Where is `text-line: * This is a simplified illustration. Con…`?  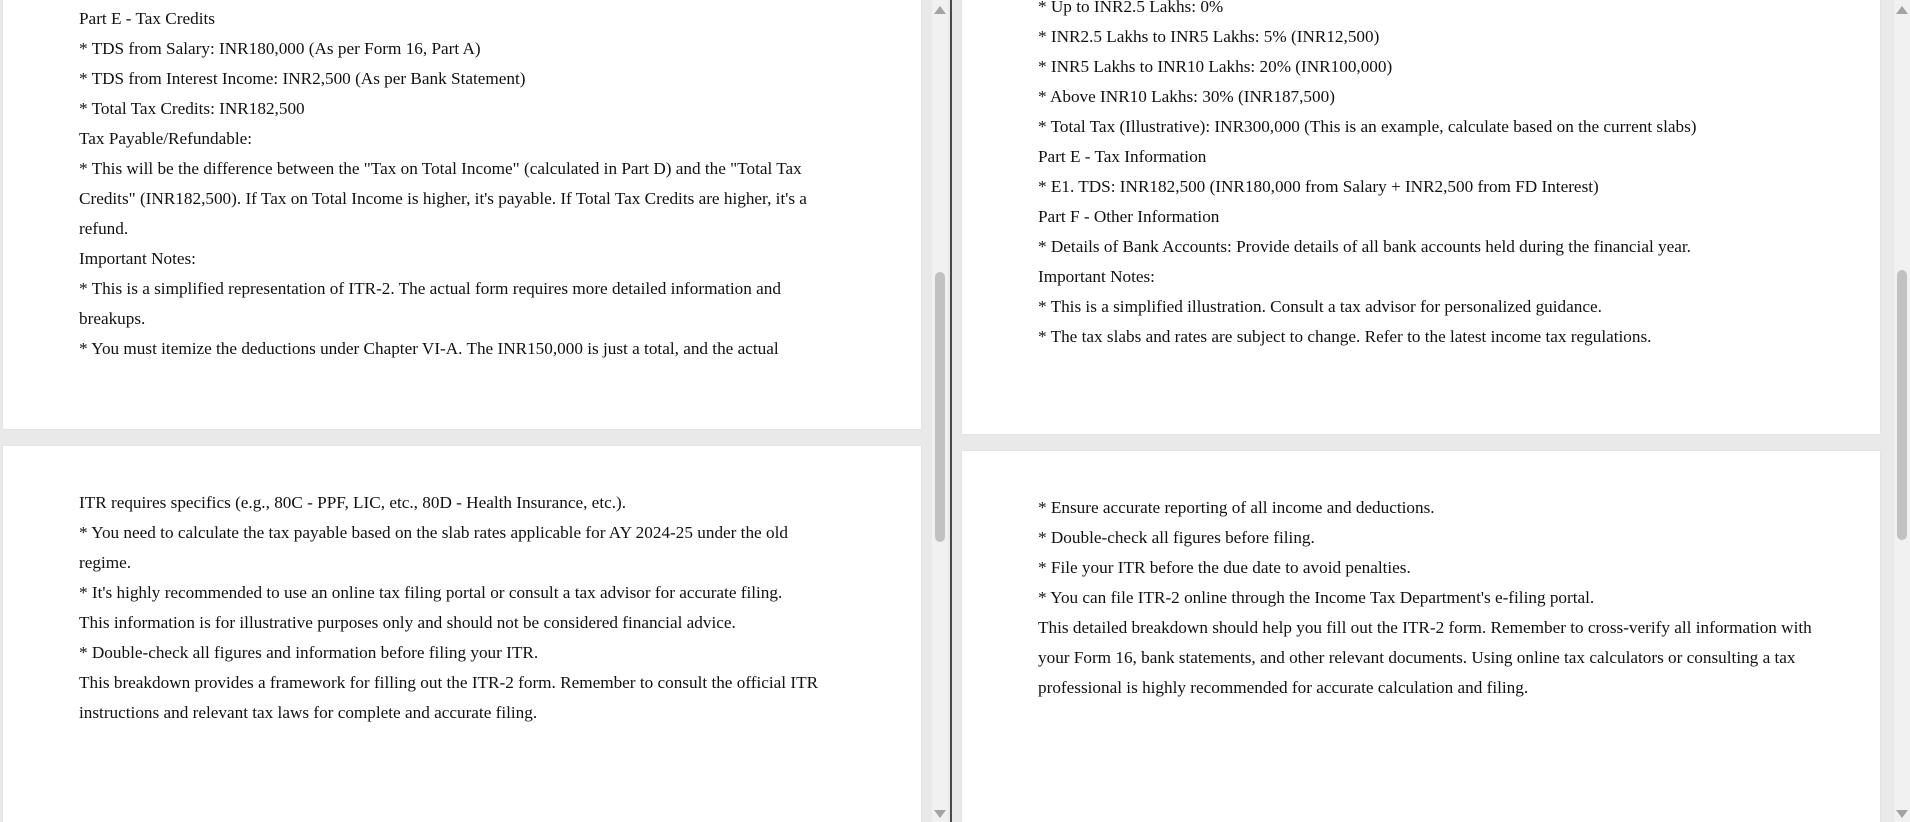
text-line: * This is a simplified illustration. Con… is located at coordinates (1320, 306).